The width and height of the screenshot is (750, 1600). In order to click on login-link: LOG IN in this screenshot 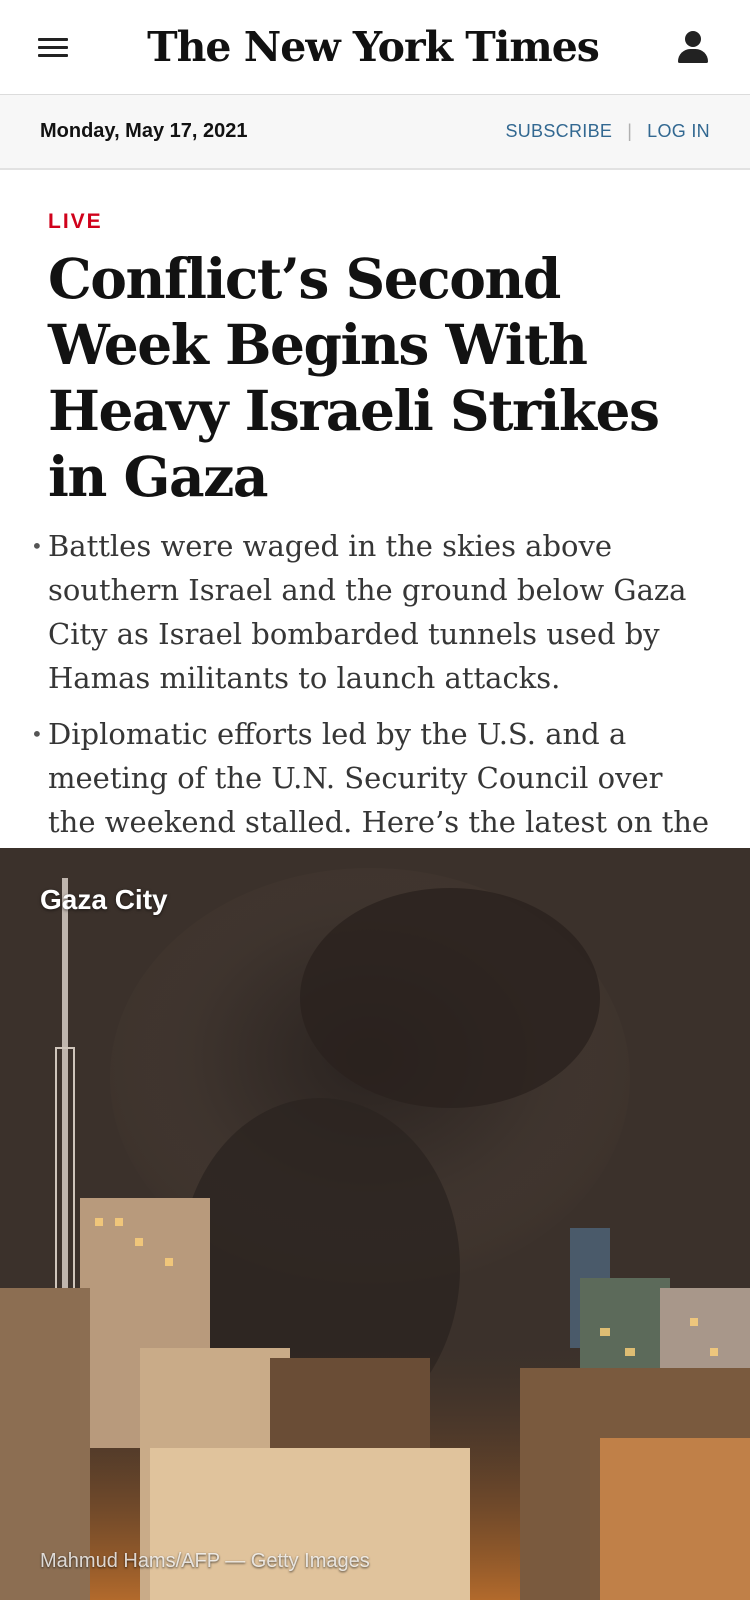, I will do `click(678, 131)`.